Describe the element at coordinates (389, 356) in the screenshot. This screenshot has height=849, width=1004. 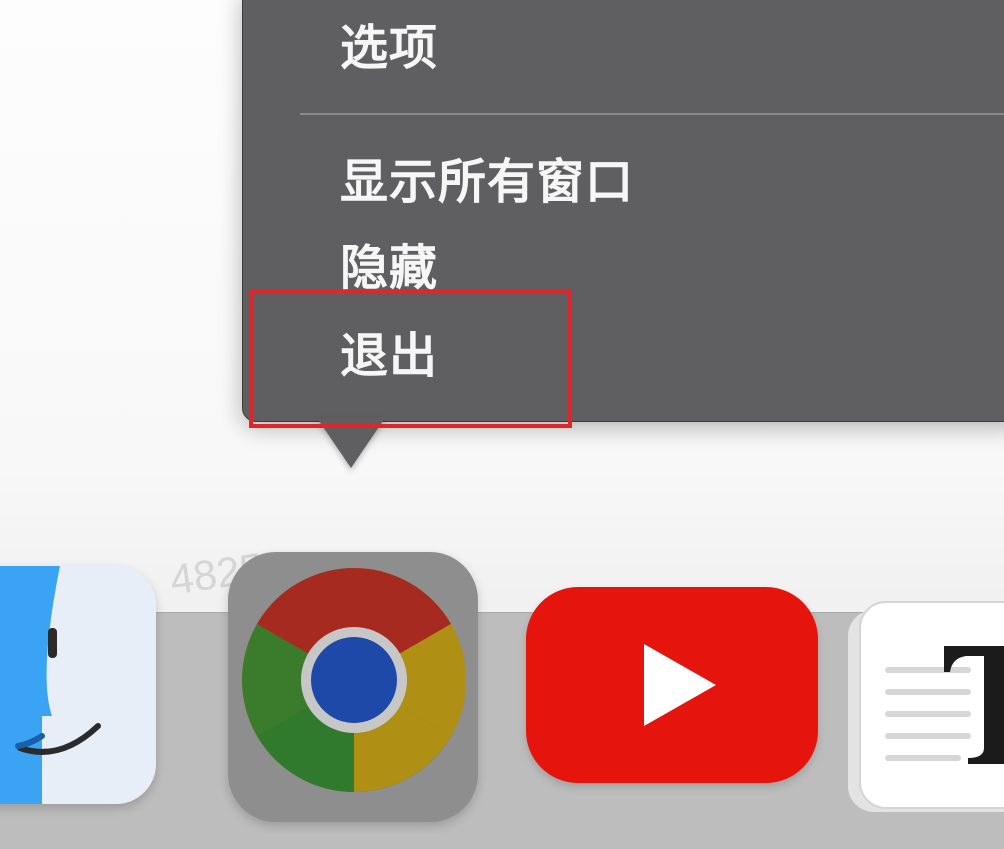
I see `menu-item-quit: 退出` at that location.